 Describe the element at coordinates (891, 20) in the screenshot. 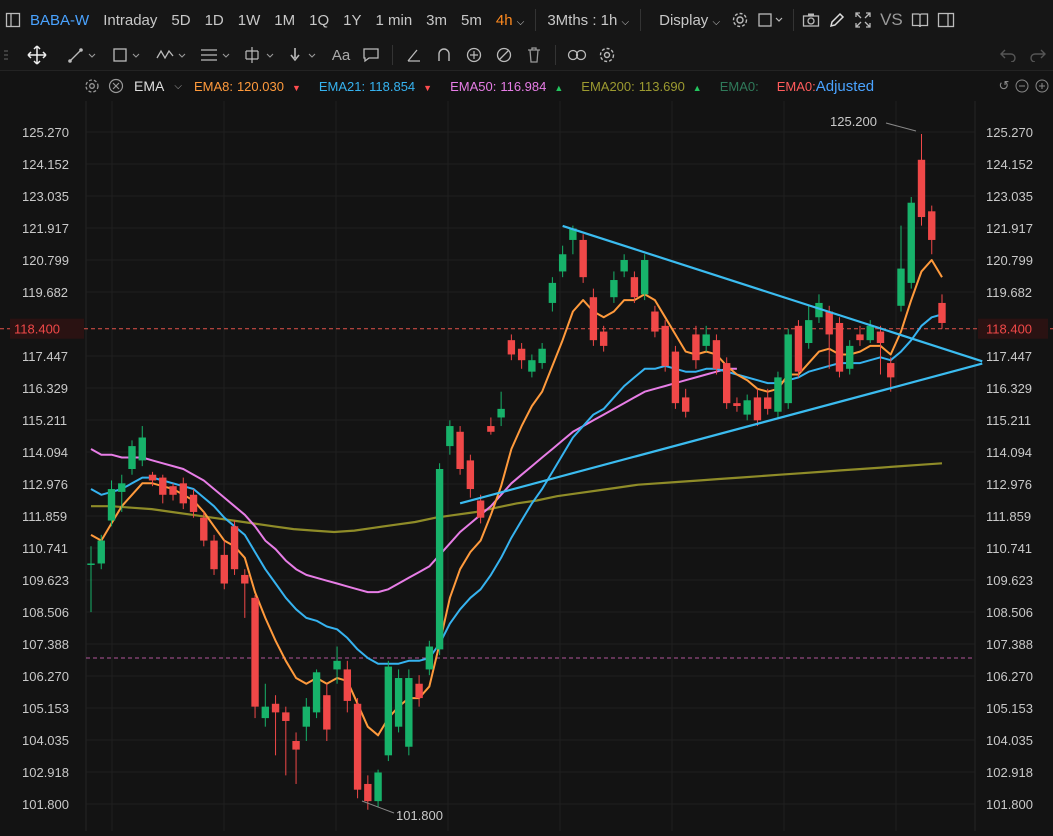

I see `vs-button: VS` at that location.